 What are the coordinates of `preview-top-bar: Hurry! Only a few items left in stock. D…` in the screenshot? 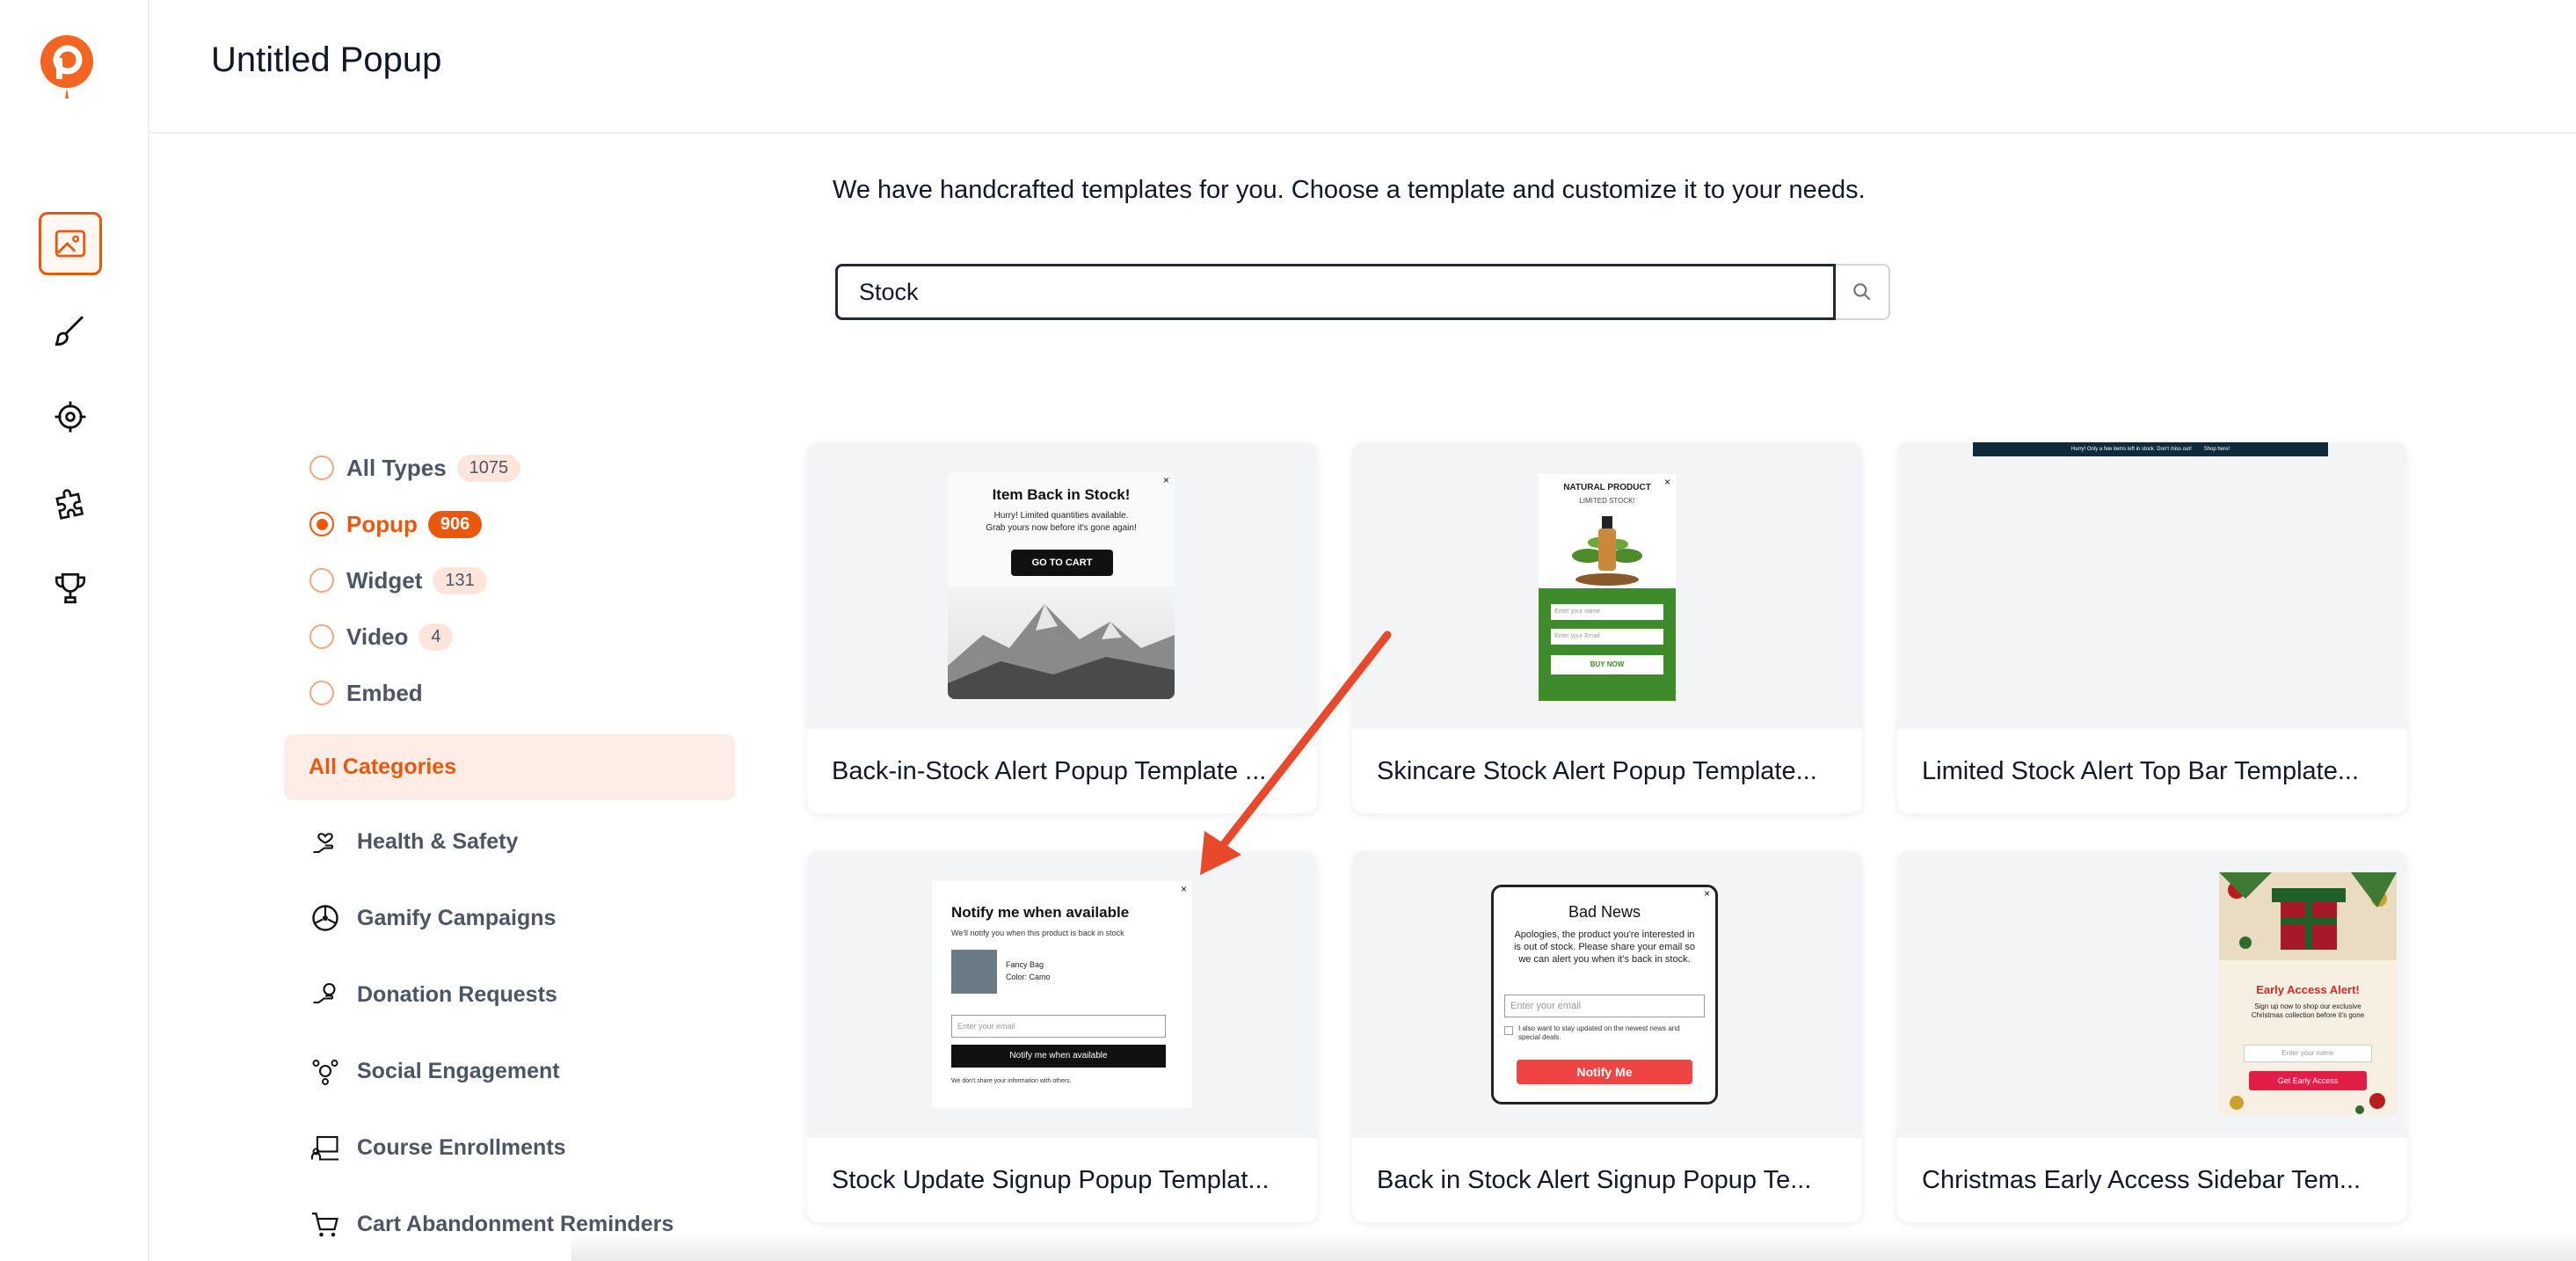 It's located at (2150, 449).